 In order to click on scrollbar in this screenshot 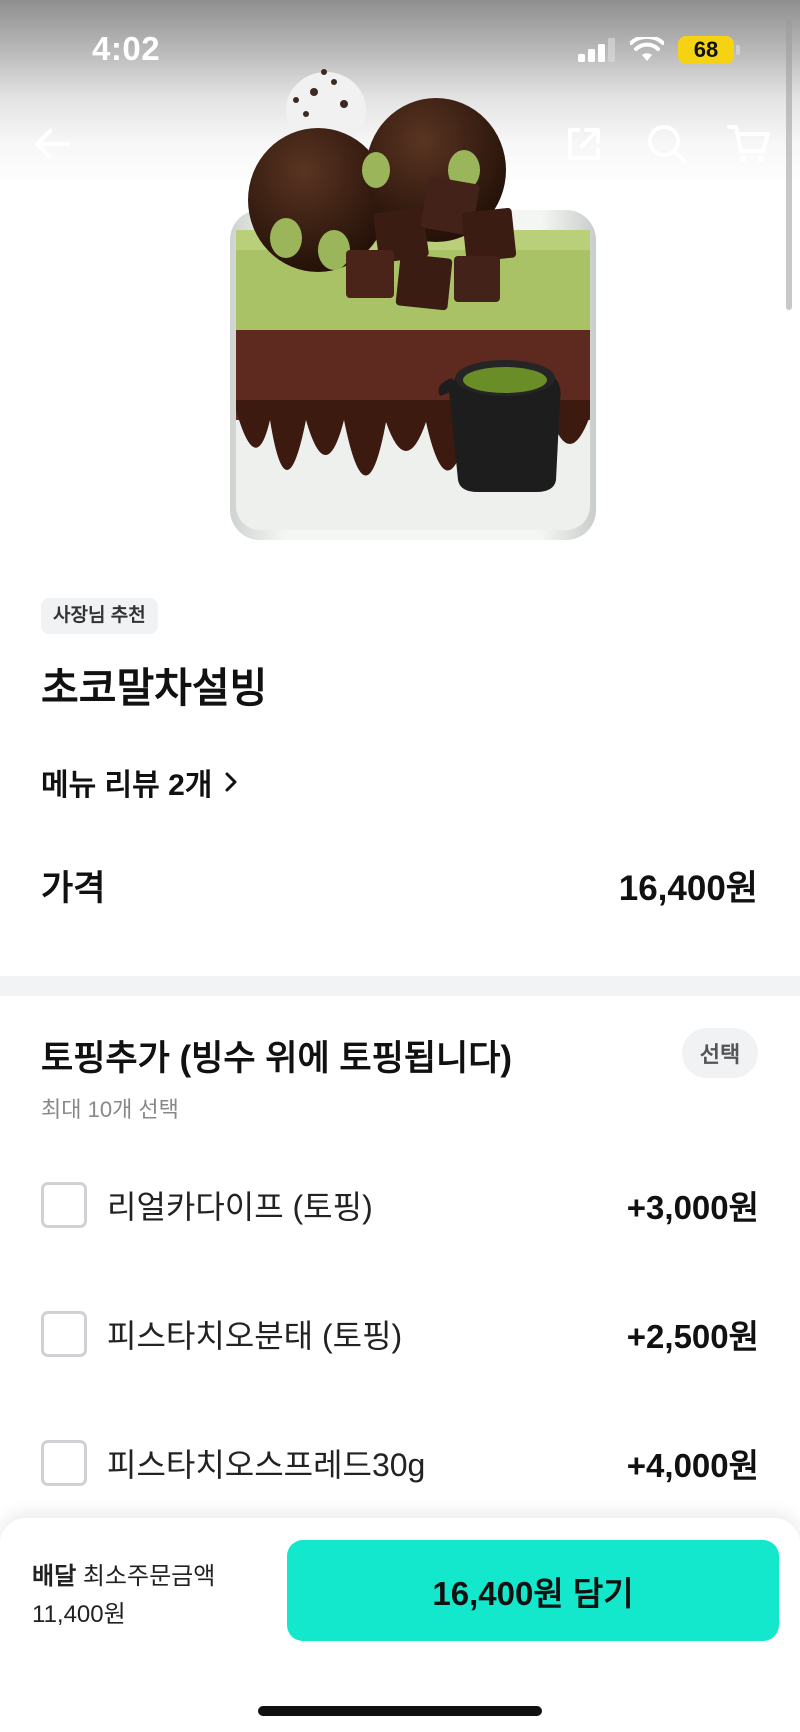, I will do `click(789, 165)`.